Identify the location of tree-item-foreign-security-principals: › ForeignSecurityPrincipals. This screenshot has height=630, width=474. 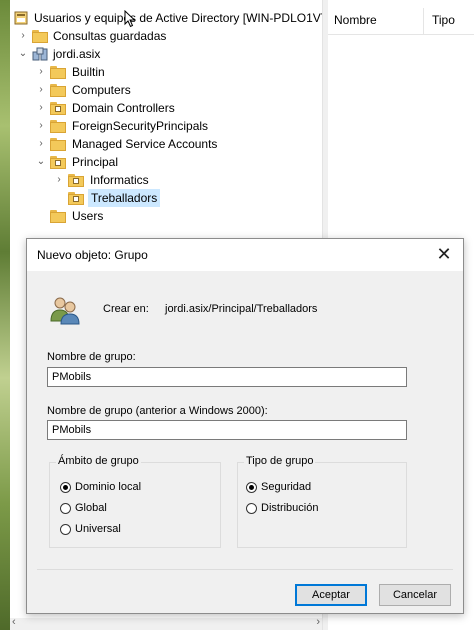
(172, 126).